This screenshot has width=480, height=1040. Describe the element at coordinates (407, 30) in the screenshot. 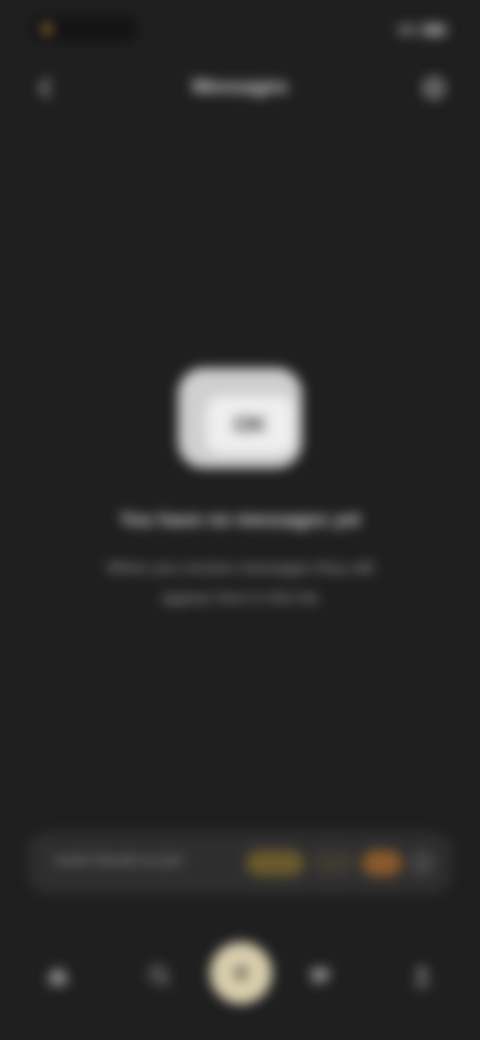

I see `signal-icon` at that location.